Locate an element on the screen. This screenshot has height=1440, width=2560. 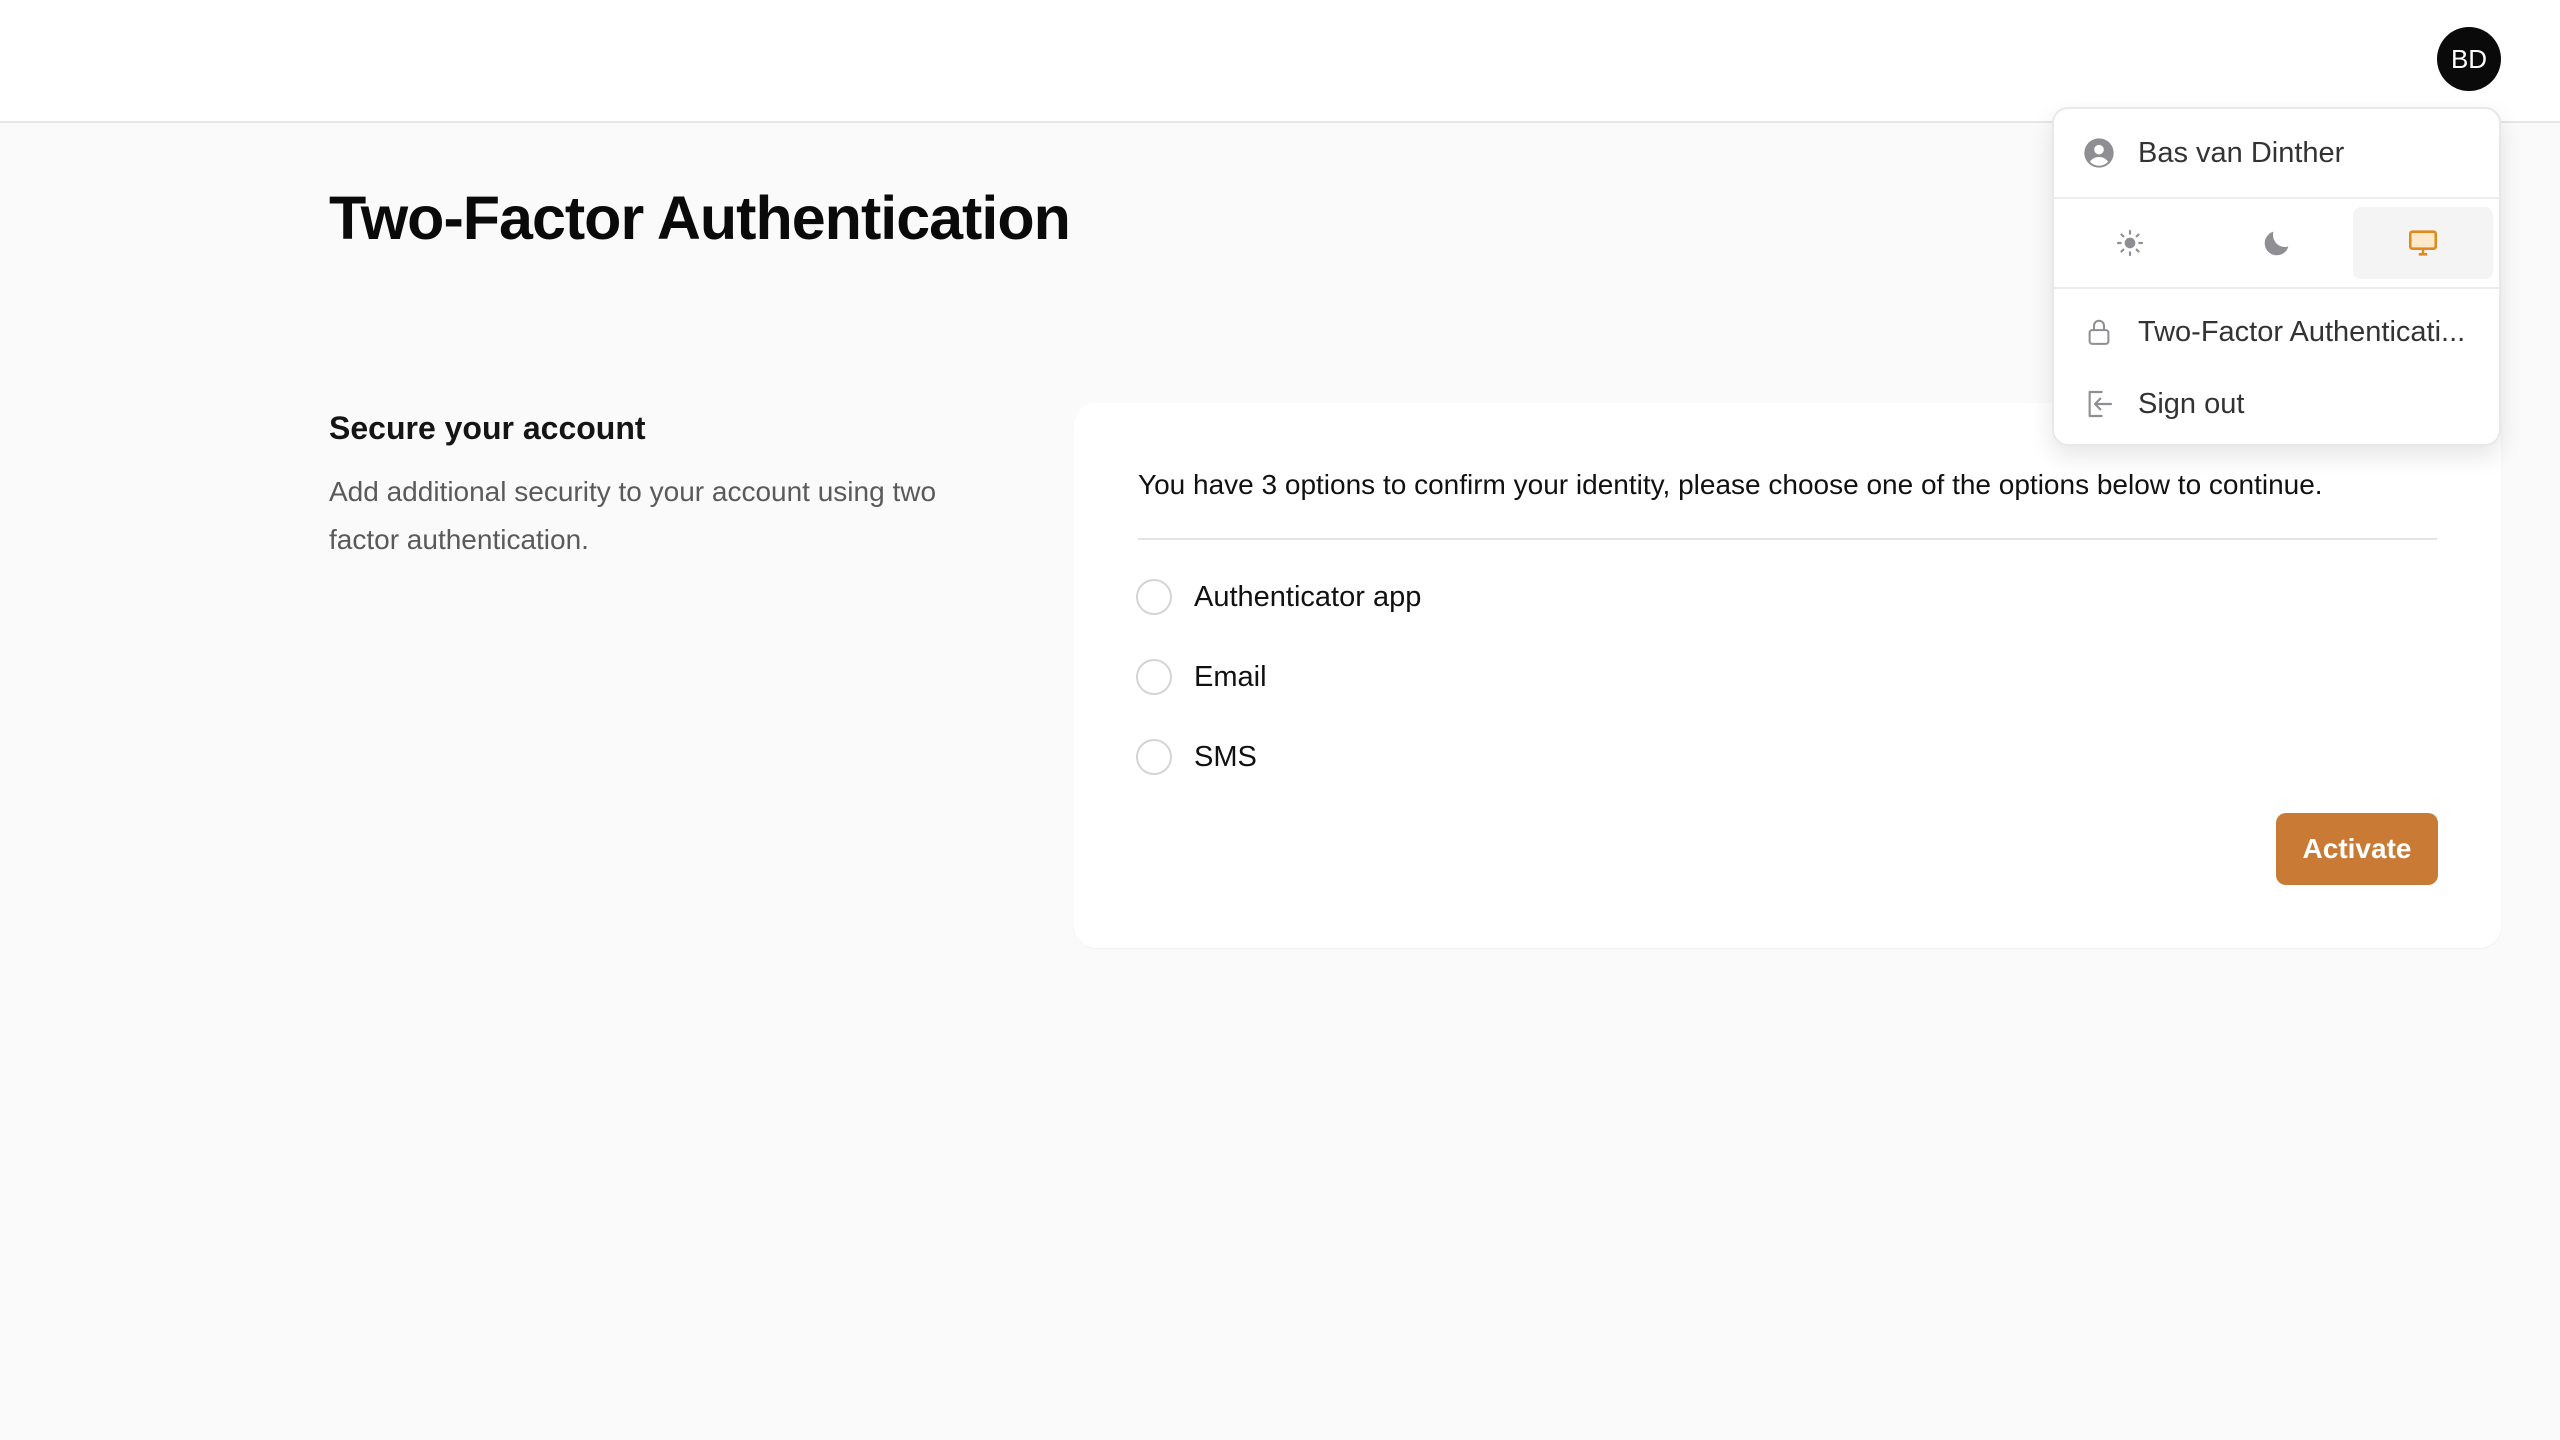
option-sms: SMS is located at coordinates (1196, 757).